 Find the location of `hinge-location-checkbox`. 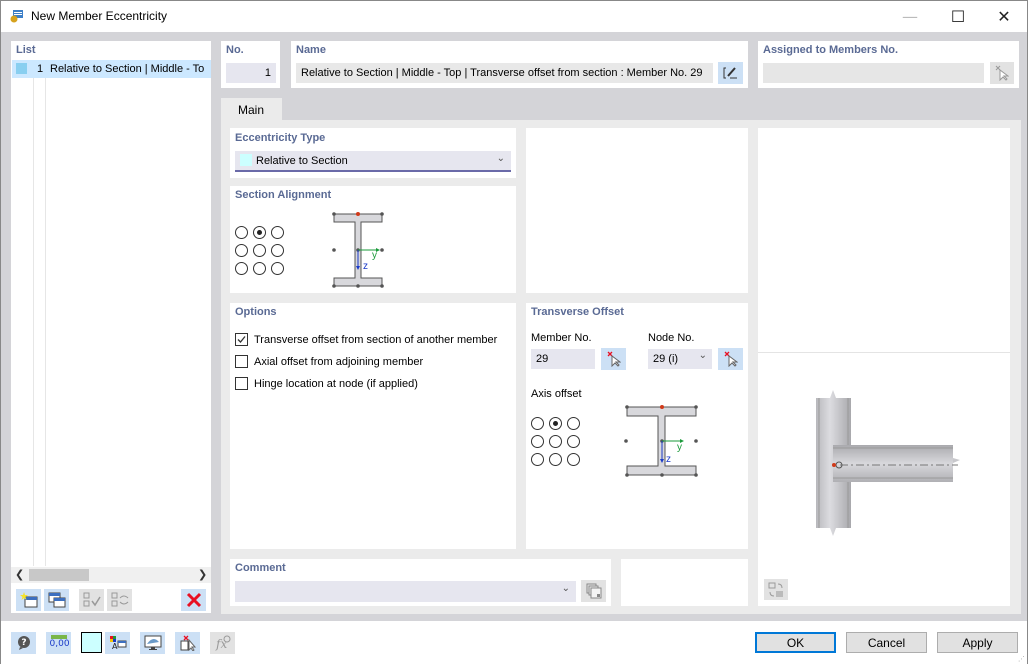

hinge-location-checkbox is located at coordinates (241, 383).